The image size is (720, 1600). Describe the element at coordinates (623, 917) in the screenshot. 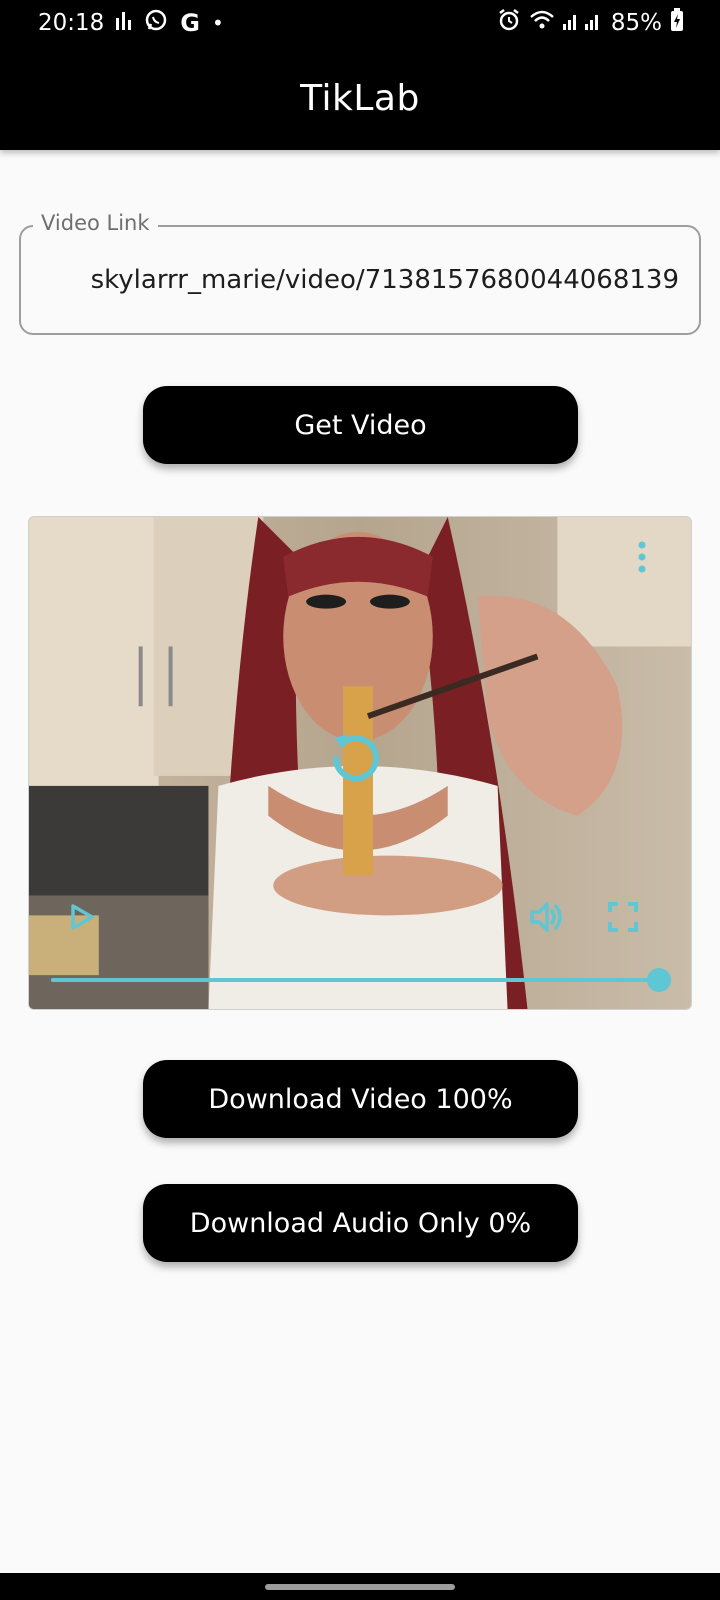

I see `fullscreen-icon` at that location.